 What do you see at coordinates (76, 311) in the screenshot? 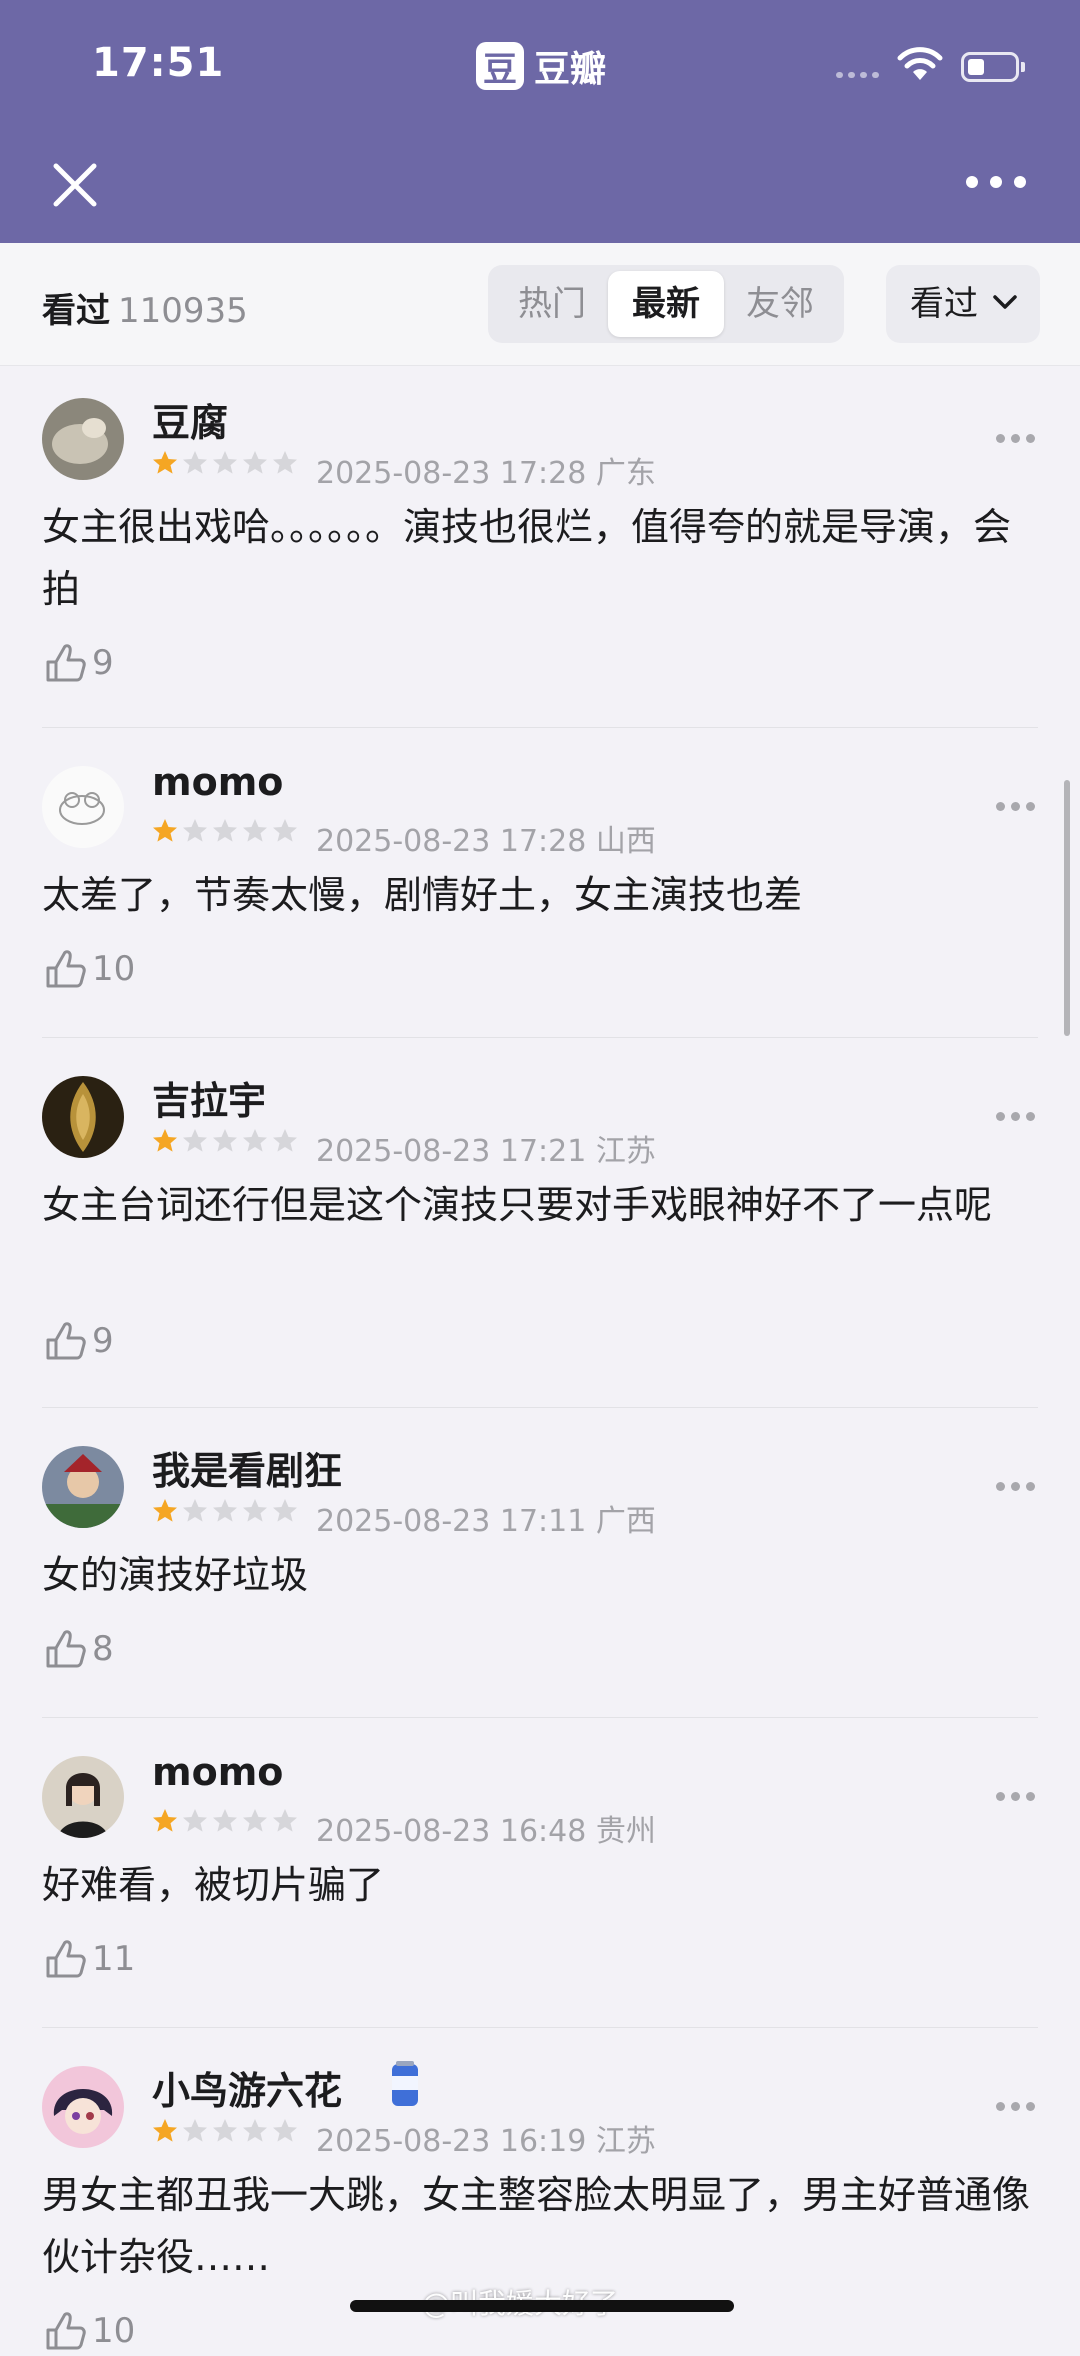
I see `seen-label: 看过` at bounding box center [76, 311].